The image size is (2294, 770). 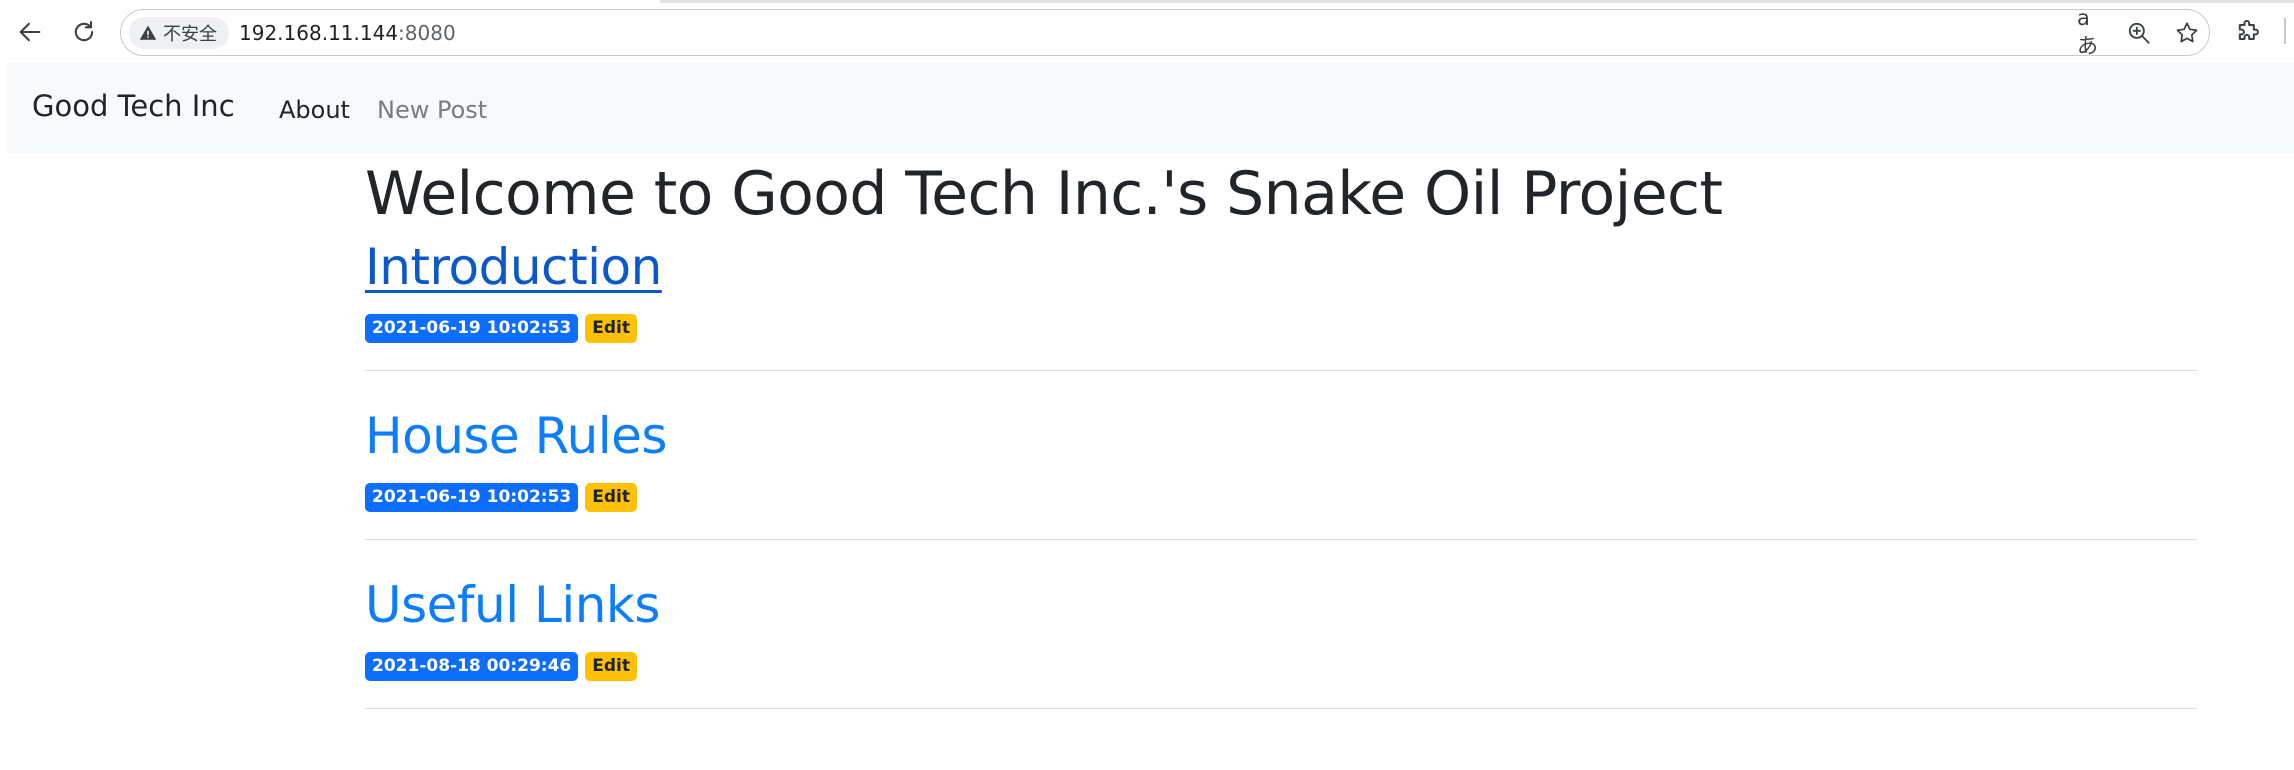 What do you see at coordinates (472, 666) in the screenshot?
I see `post-date-badge: 2021-08-18 00:29:46` at bounding box center [472, 666].